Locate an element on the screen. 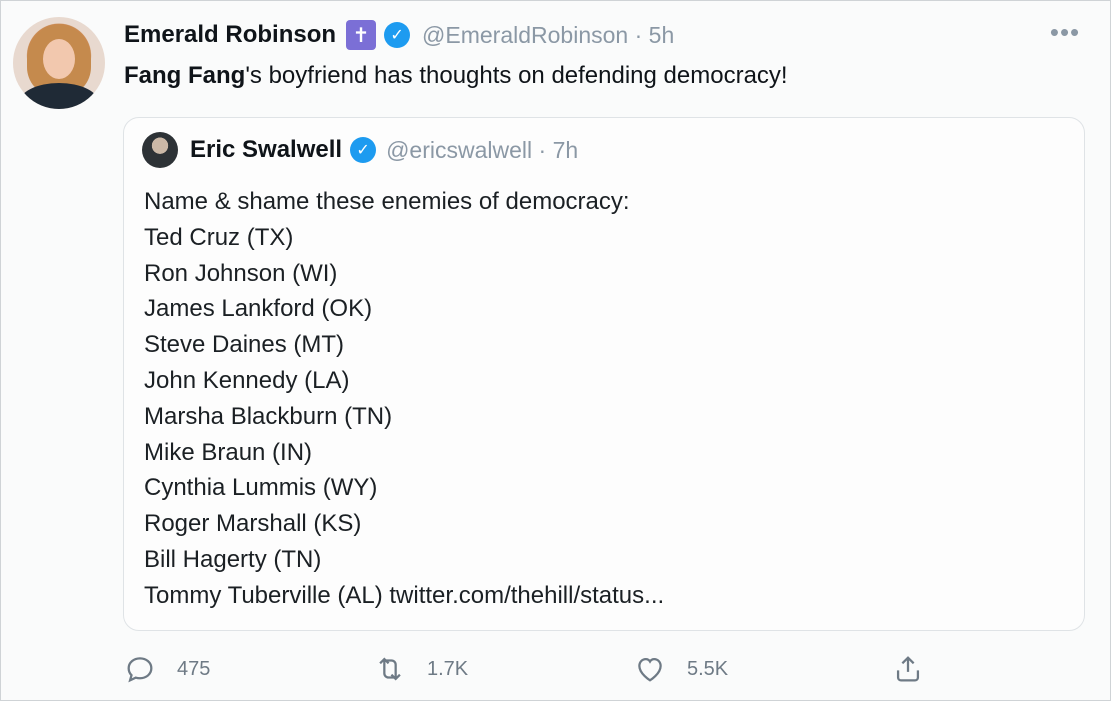 The width and height of the screenshot is (1111, 701). quoted-tweet-header: Eric Swalwell ✓ @ericswalwell · 7h is located at coordinates (360, 150).